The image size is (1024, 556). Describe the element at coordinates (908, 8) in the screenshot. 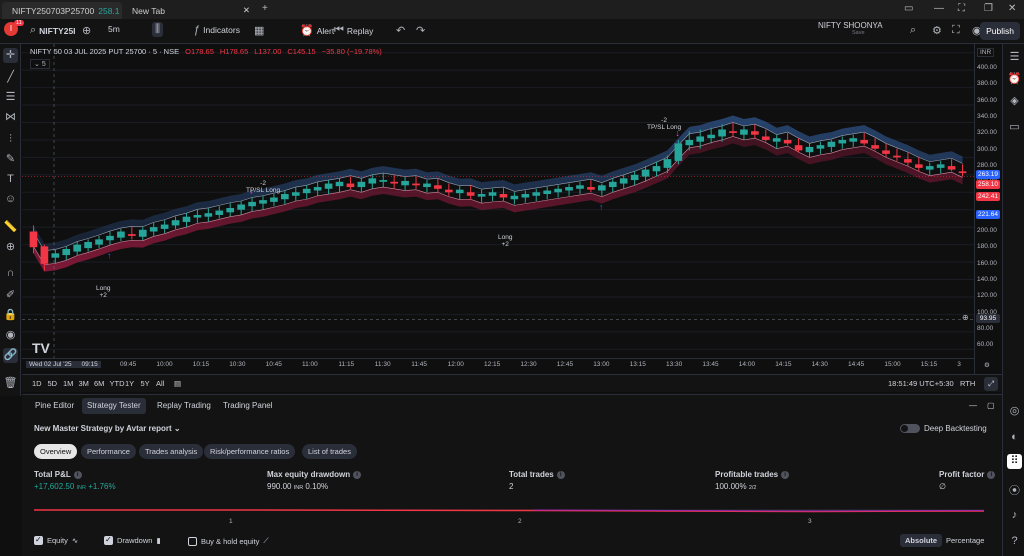

I see `screen-icon: ▭` at that location.